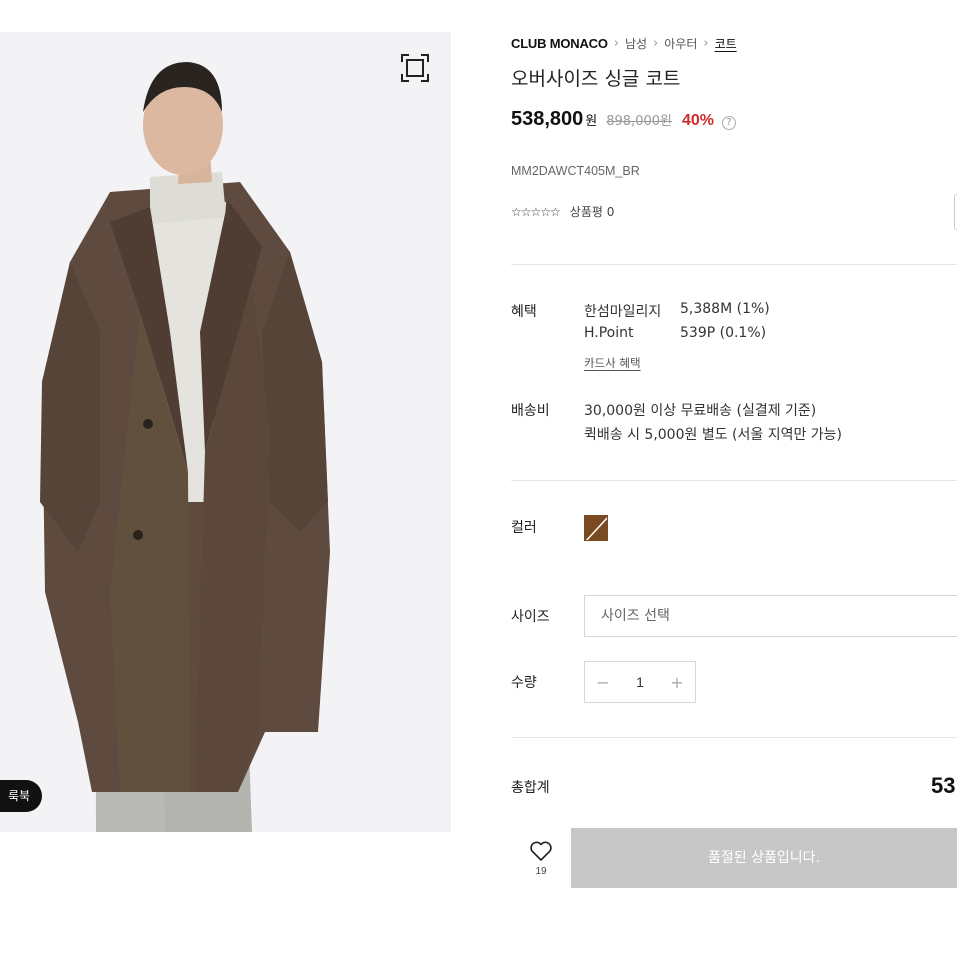 The width and height of the screenshot is (957, 957). What do you see at coordinates (764, 858) in the screenshot?
I see `soldout-button: 품절된 상품입니다.` at bounding box center [764, 858].